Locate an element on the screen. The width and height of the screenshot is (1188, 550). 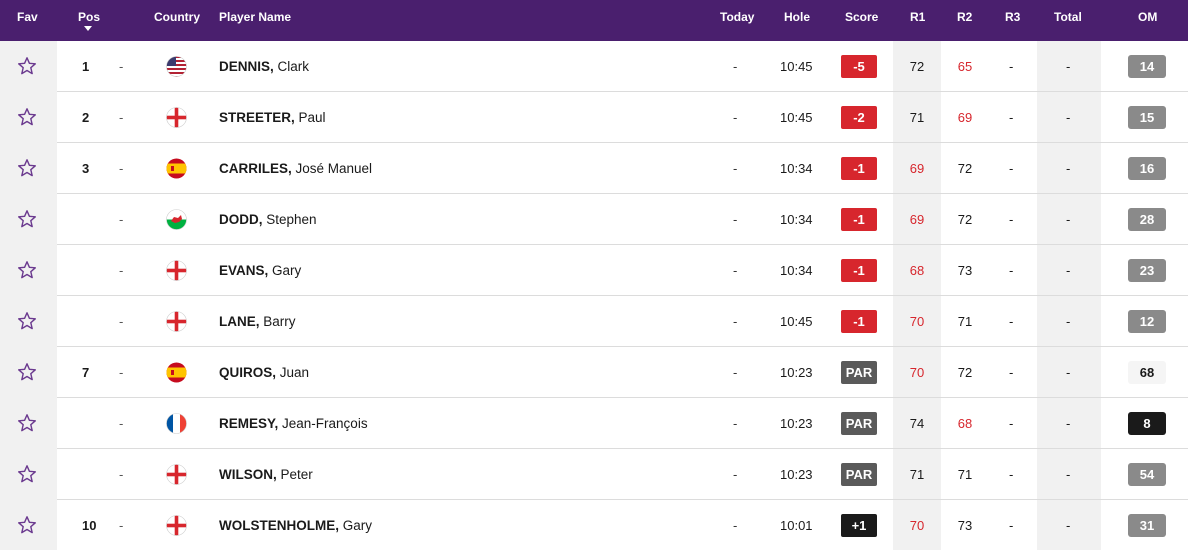
round-2-score: 65 is located at coordinates (965, 66).